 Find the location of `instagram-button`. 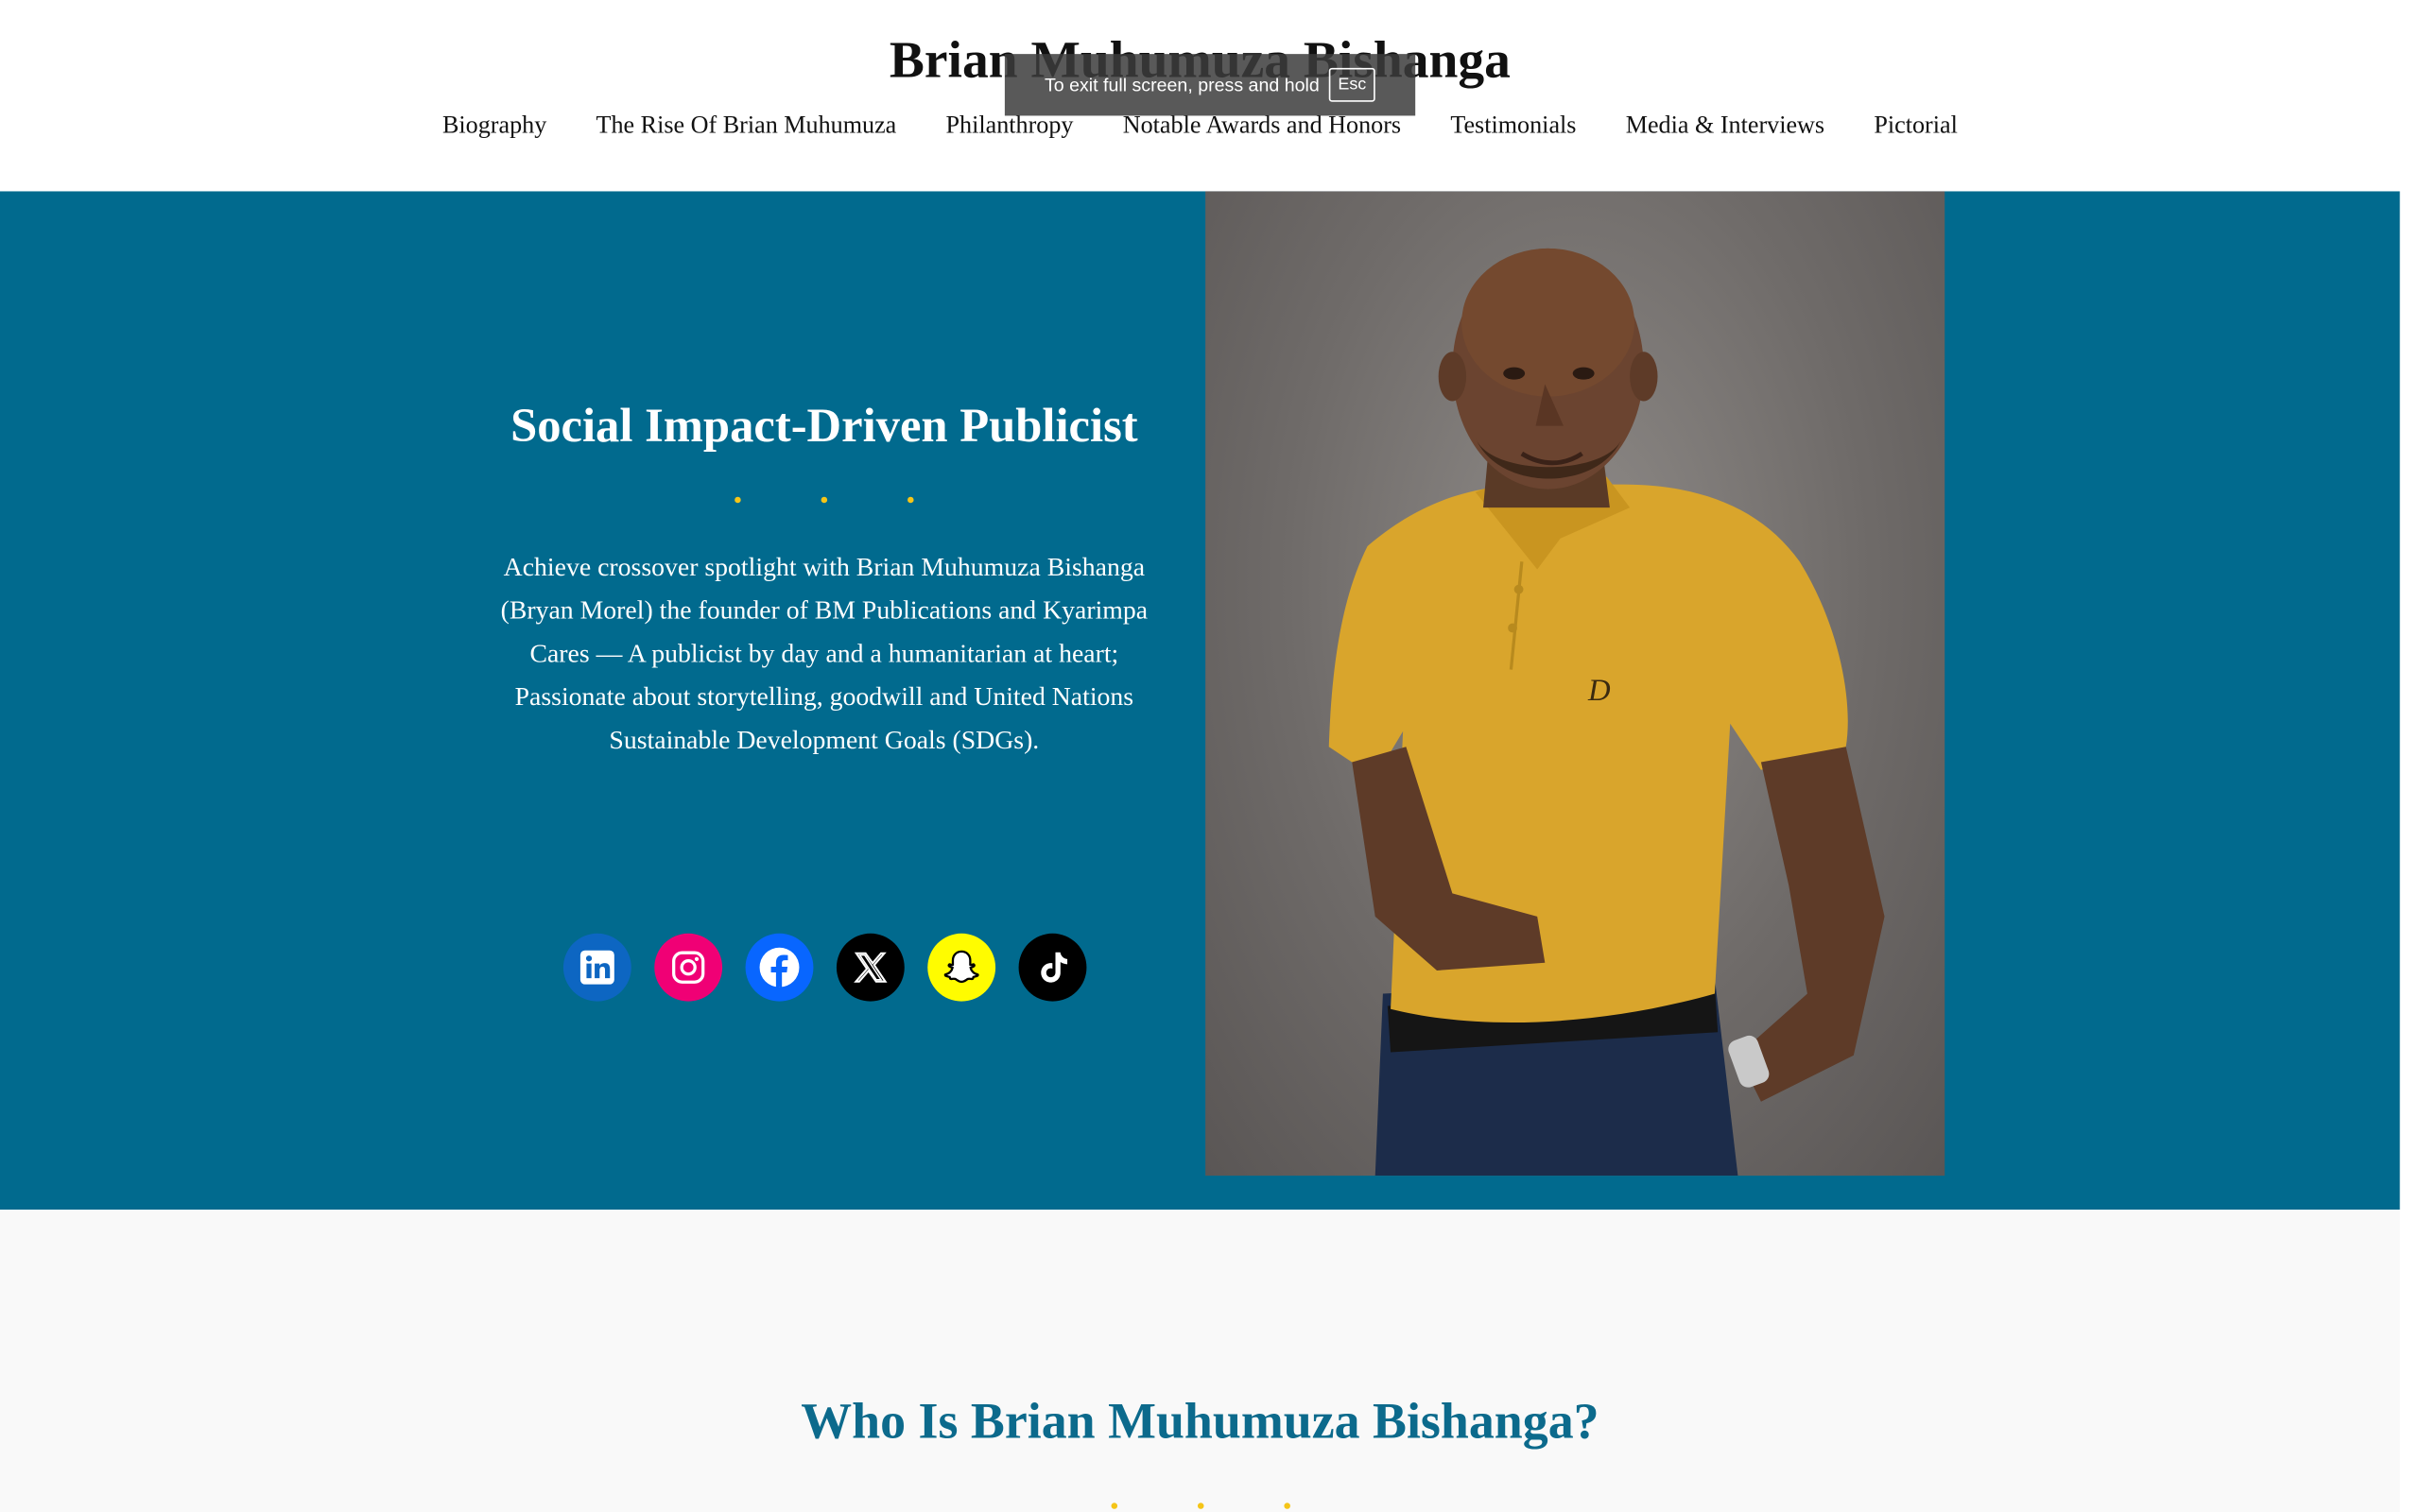

instagram-button is located at coordinates (689, 967).